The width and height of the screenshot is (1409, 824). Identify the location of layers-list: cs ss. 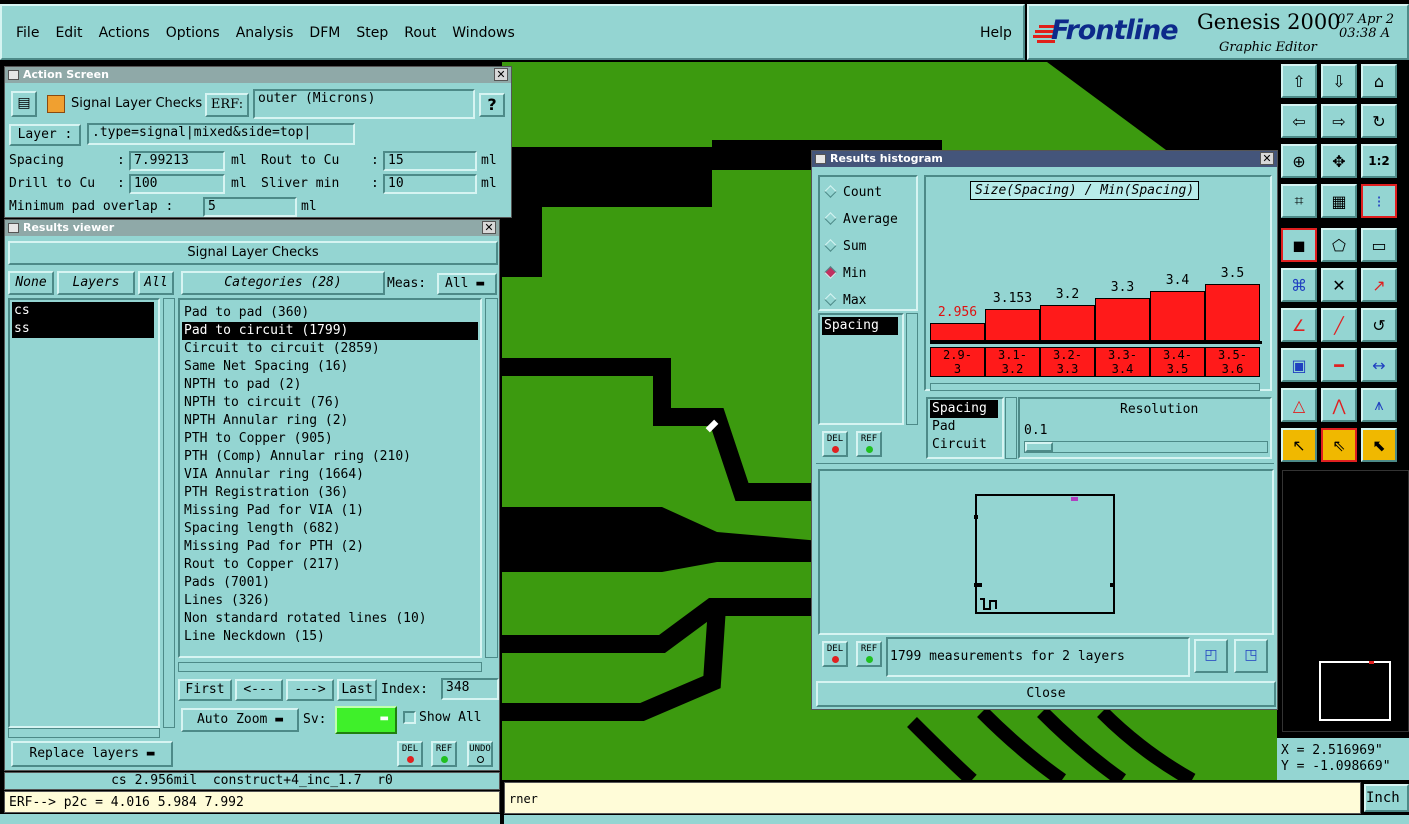
(84, 513).